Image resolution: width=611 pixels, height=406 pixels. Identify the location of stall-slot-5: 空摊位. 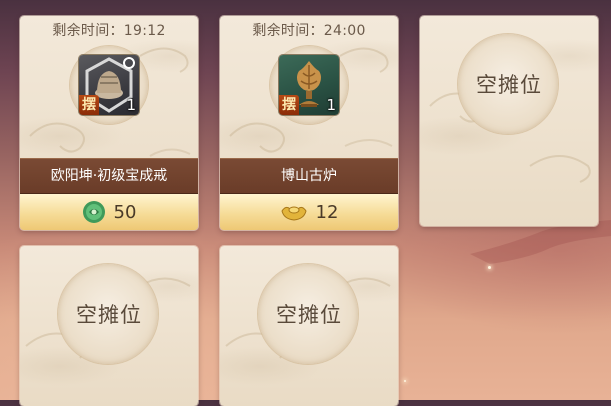
(309, 326).